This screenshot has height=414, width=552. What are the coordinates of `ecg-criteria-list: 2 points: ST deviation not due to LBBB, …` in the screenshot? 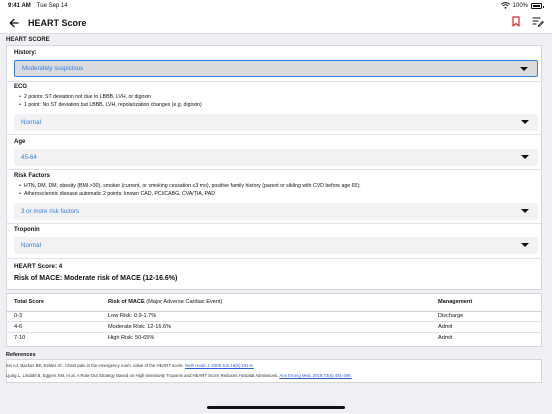 It's located at (110, 101).